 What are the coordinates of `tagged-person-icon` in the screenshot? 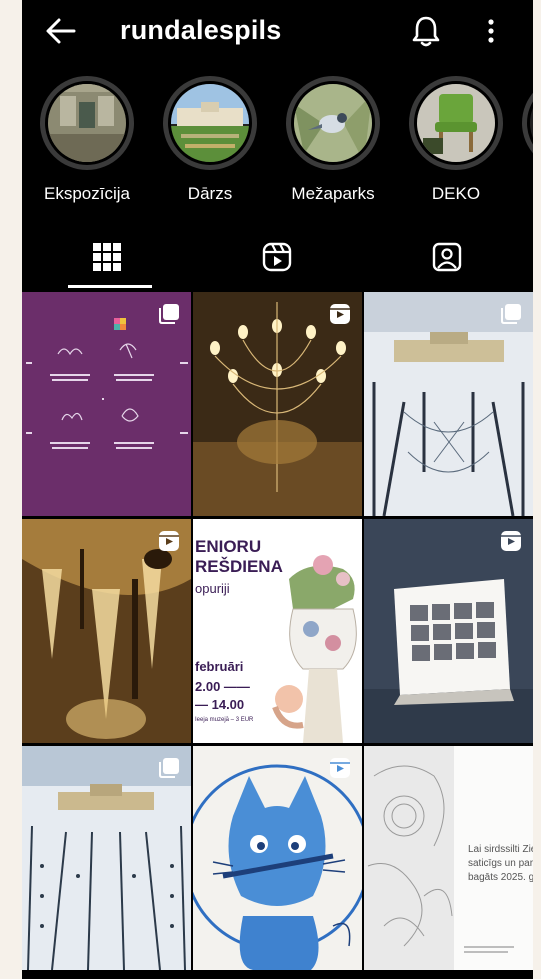 It's located at (447, 257).